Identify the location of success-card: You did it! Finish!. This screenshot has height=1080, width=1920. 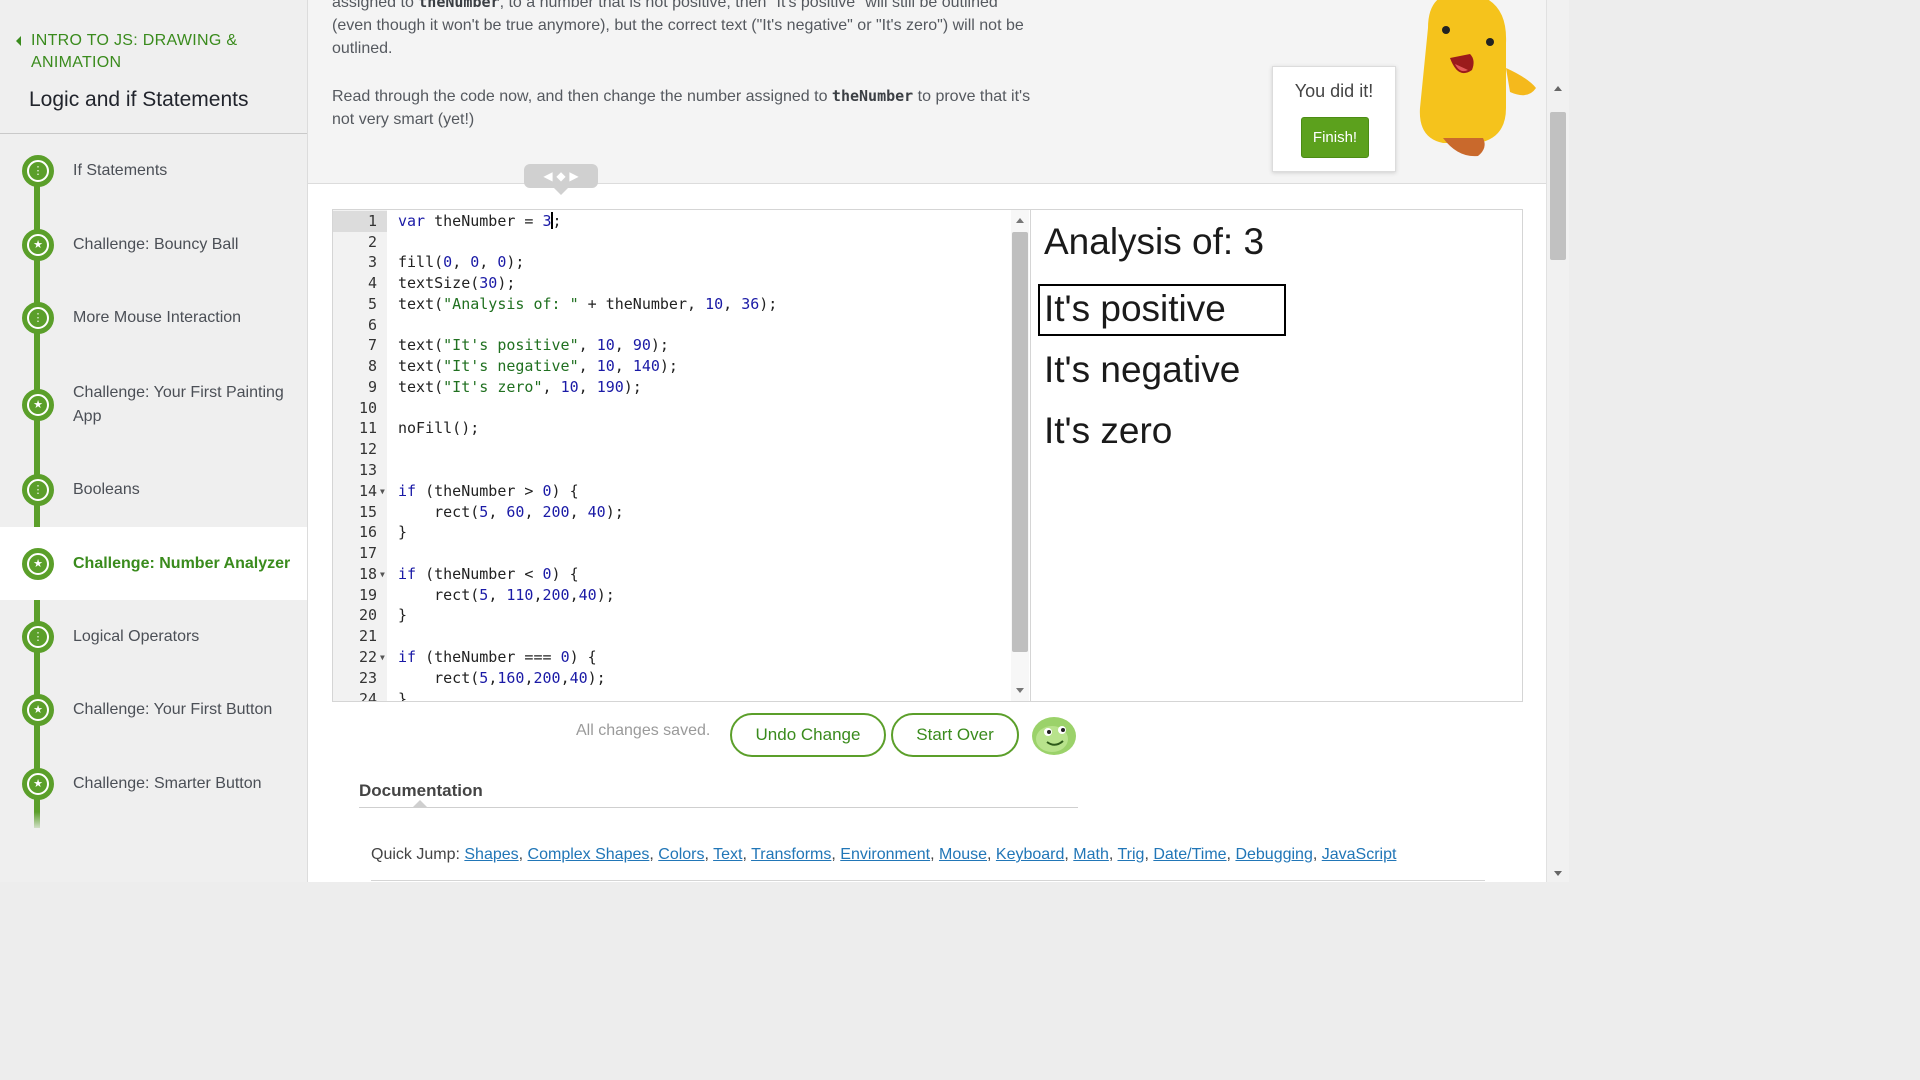
(1334, 119).